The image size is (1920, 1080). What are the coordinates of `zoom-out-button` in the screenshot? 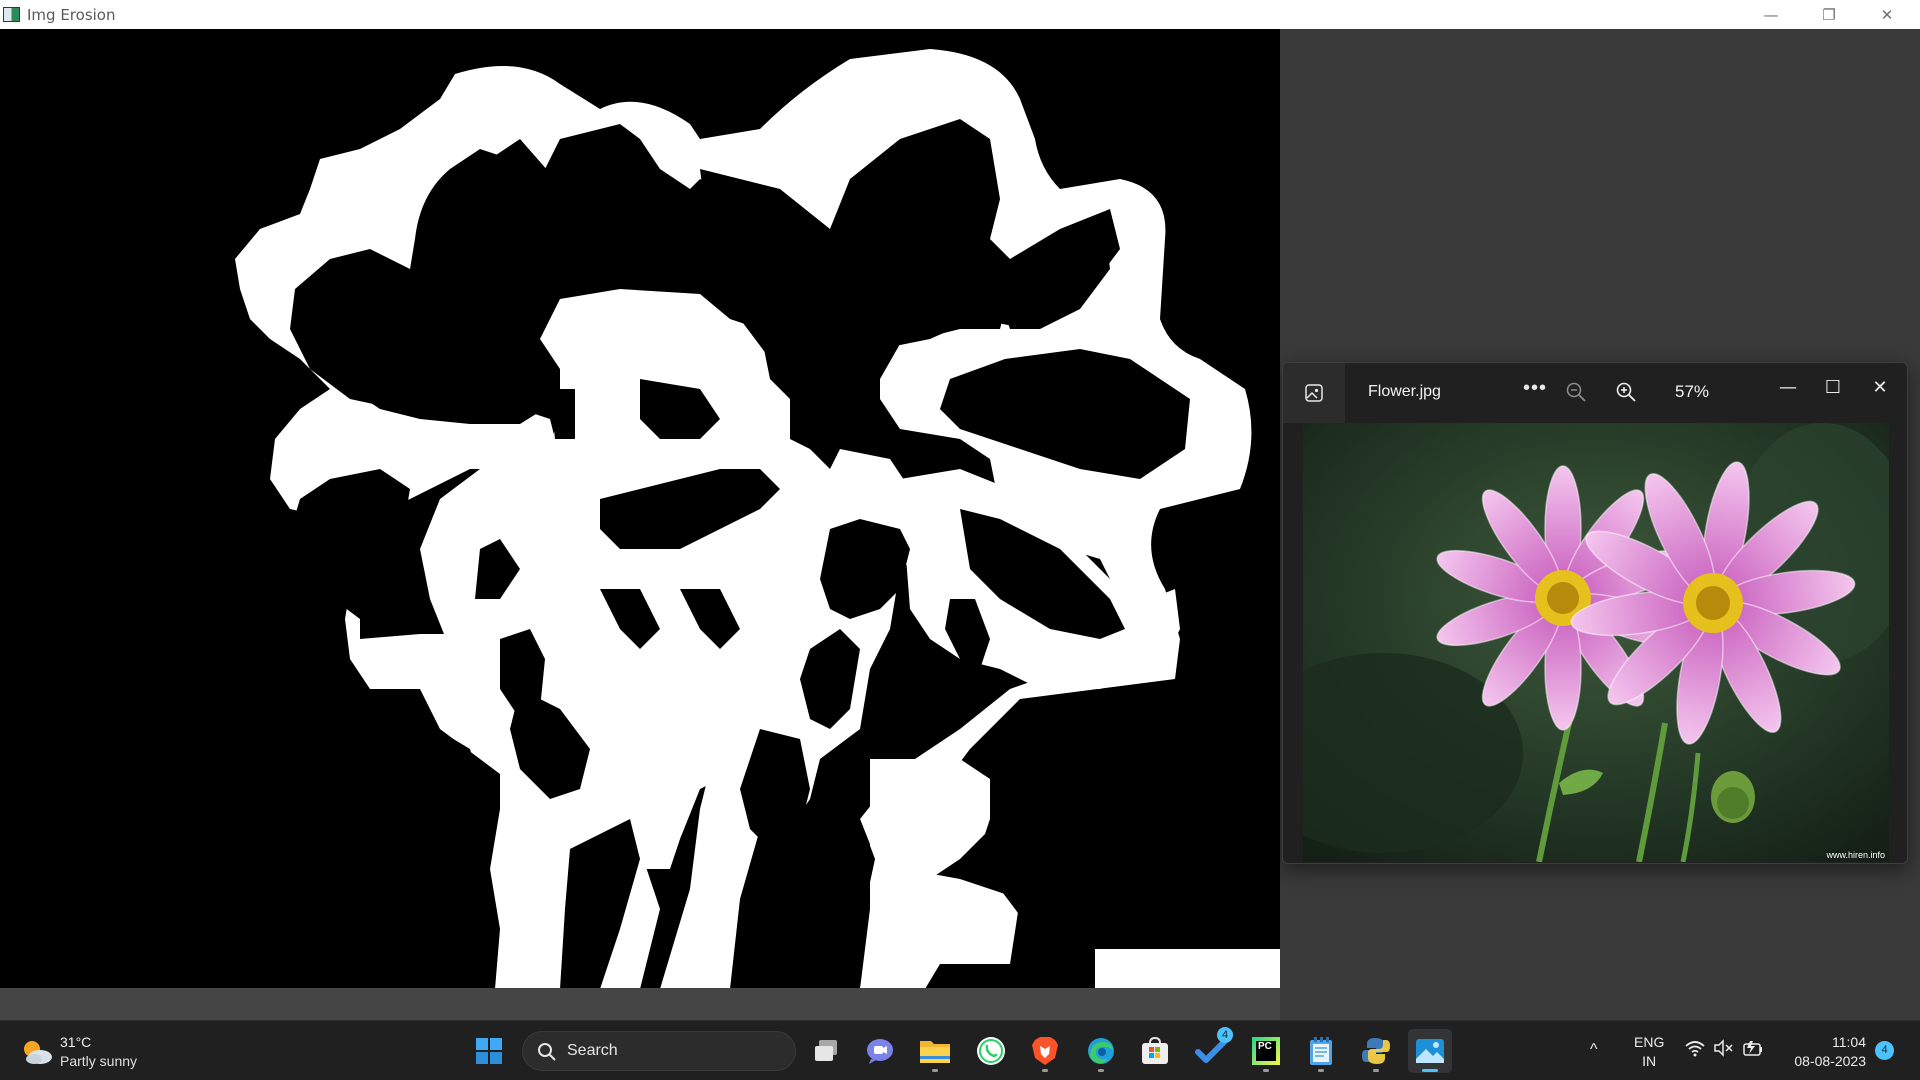 It's located at (1576, 394).